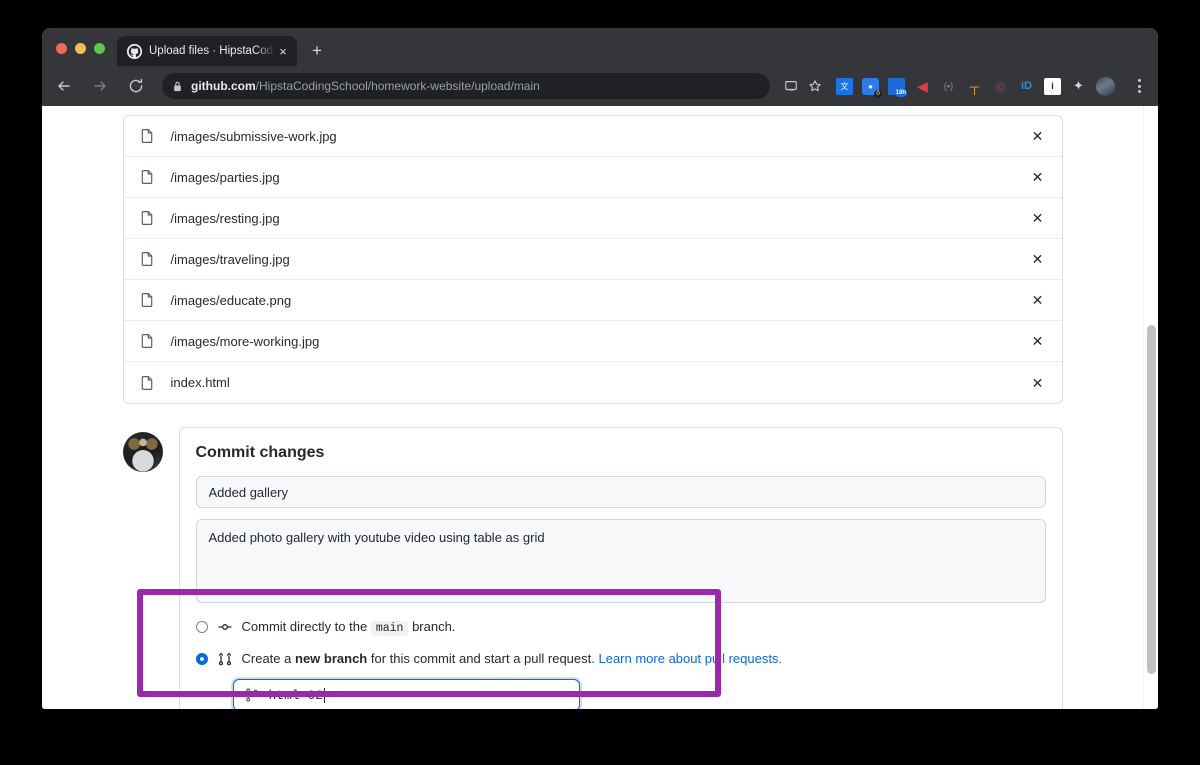 The width and height of the screenshot is (1200, 765). Describe the element at coordinates (283, 51) in the screenshot. I see `close-icon: ×` at that location.